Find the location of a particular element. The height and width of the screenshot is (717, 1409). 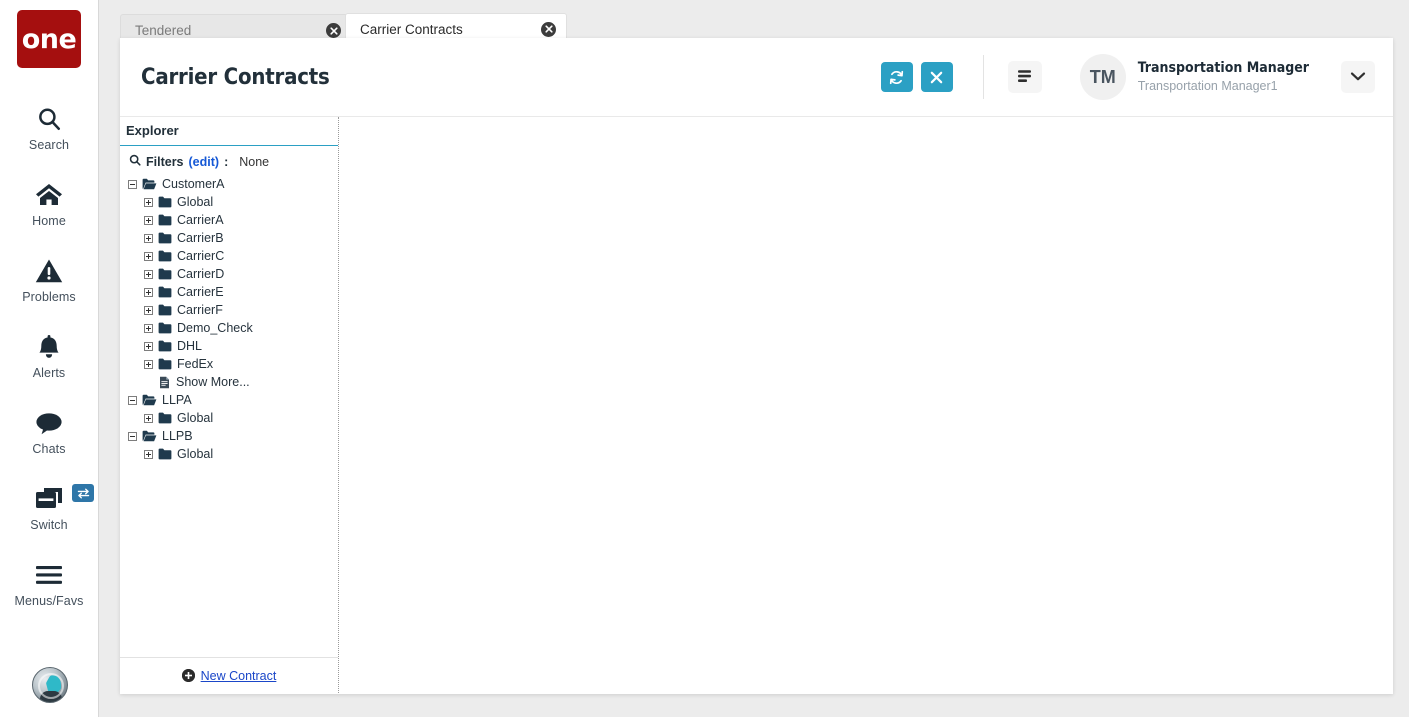

close-button is located at coordinates (936, 77).